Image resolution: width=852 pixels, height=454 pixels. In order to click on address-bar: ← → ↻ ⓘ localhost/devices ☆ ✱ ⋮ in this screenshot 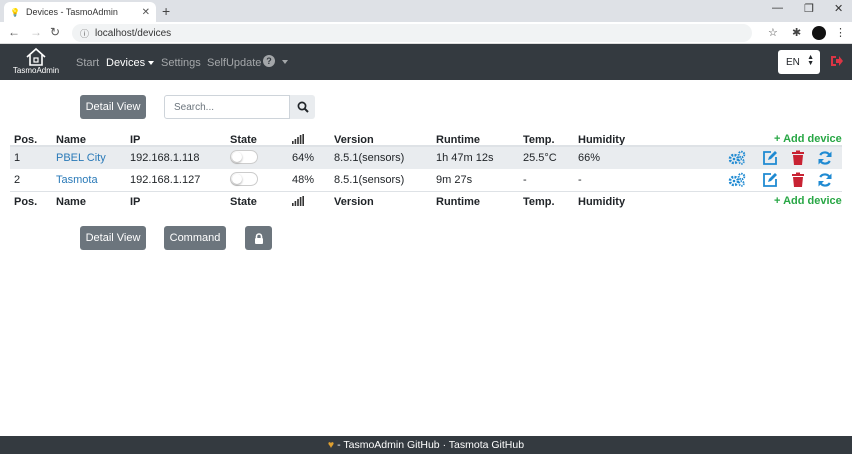, I will do `click(426, 33)`.